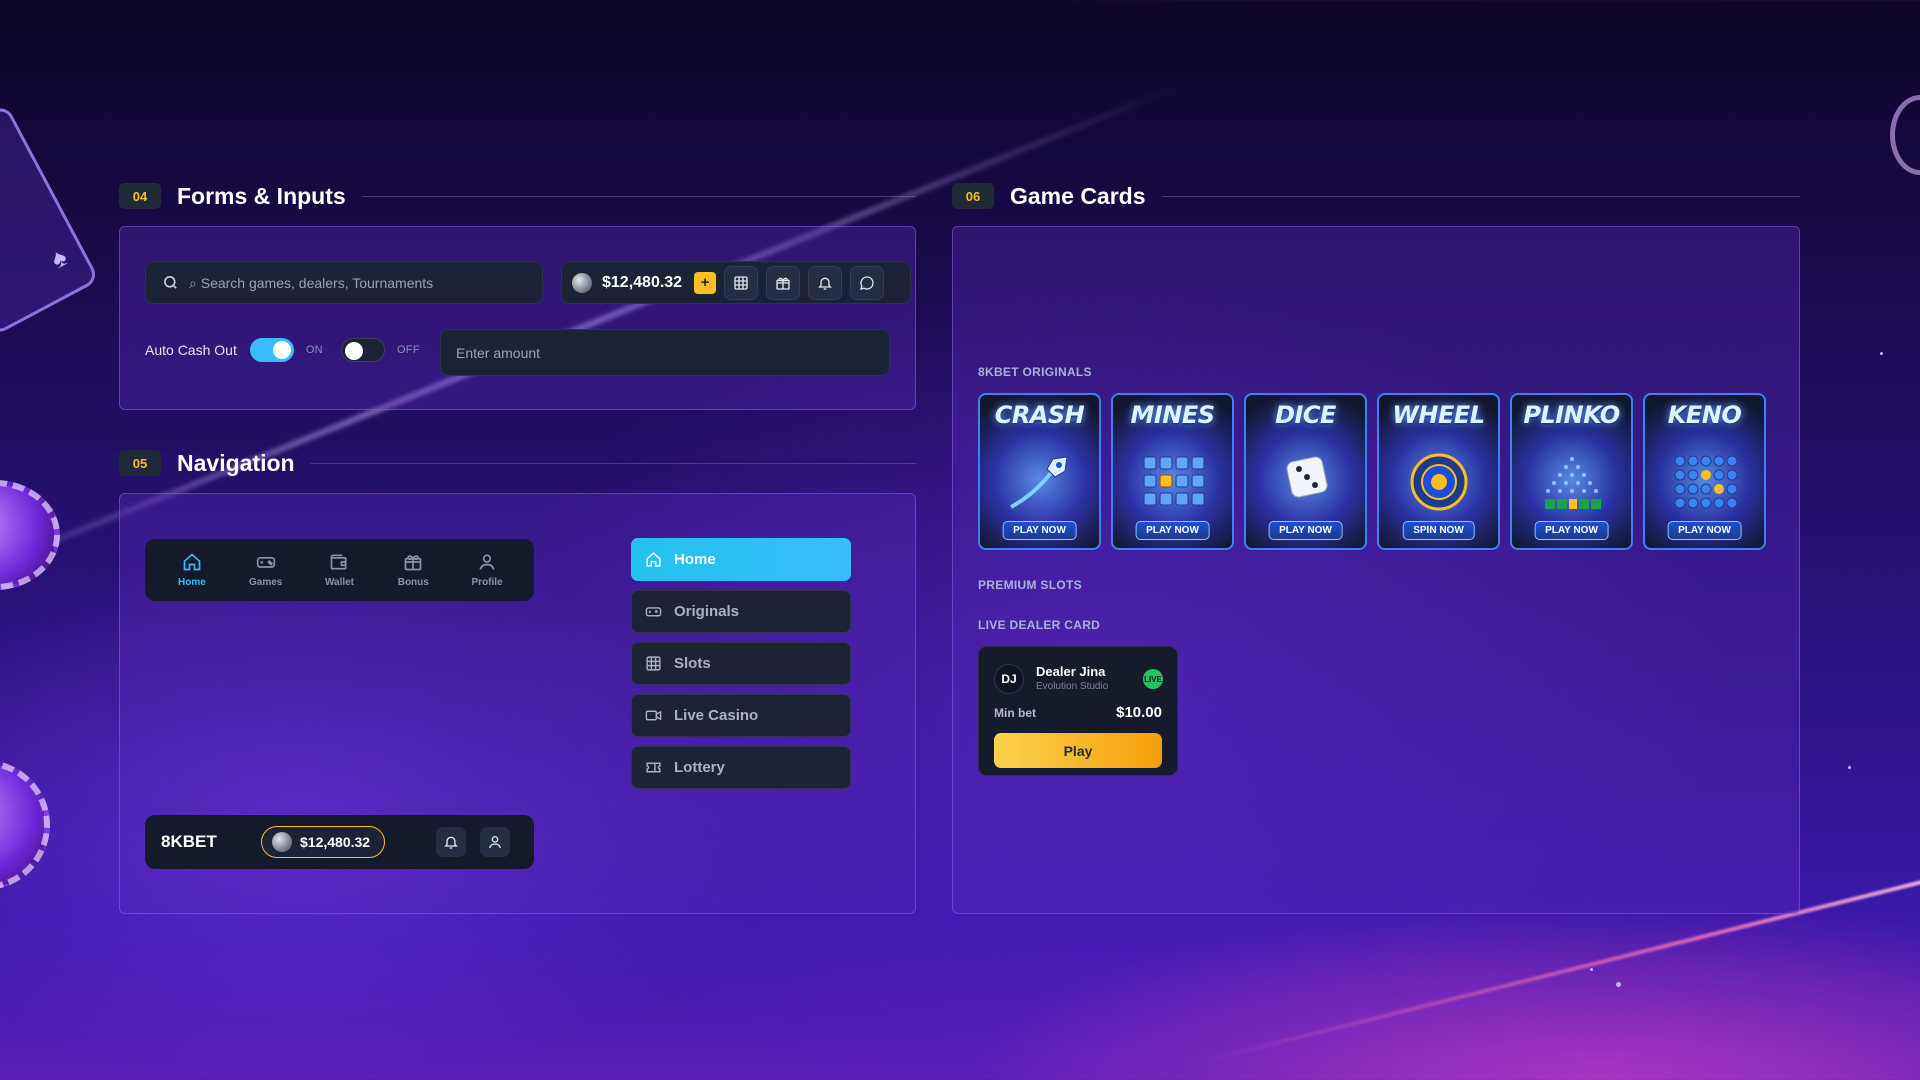 The image size is (1920, 1080). What do you see at coordinates (695, 559) in the screenshot?
I see `sidebar-item-label: Home` at bounding box center [695, 559].